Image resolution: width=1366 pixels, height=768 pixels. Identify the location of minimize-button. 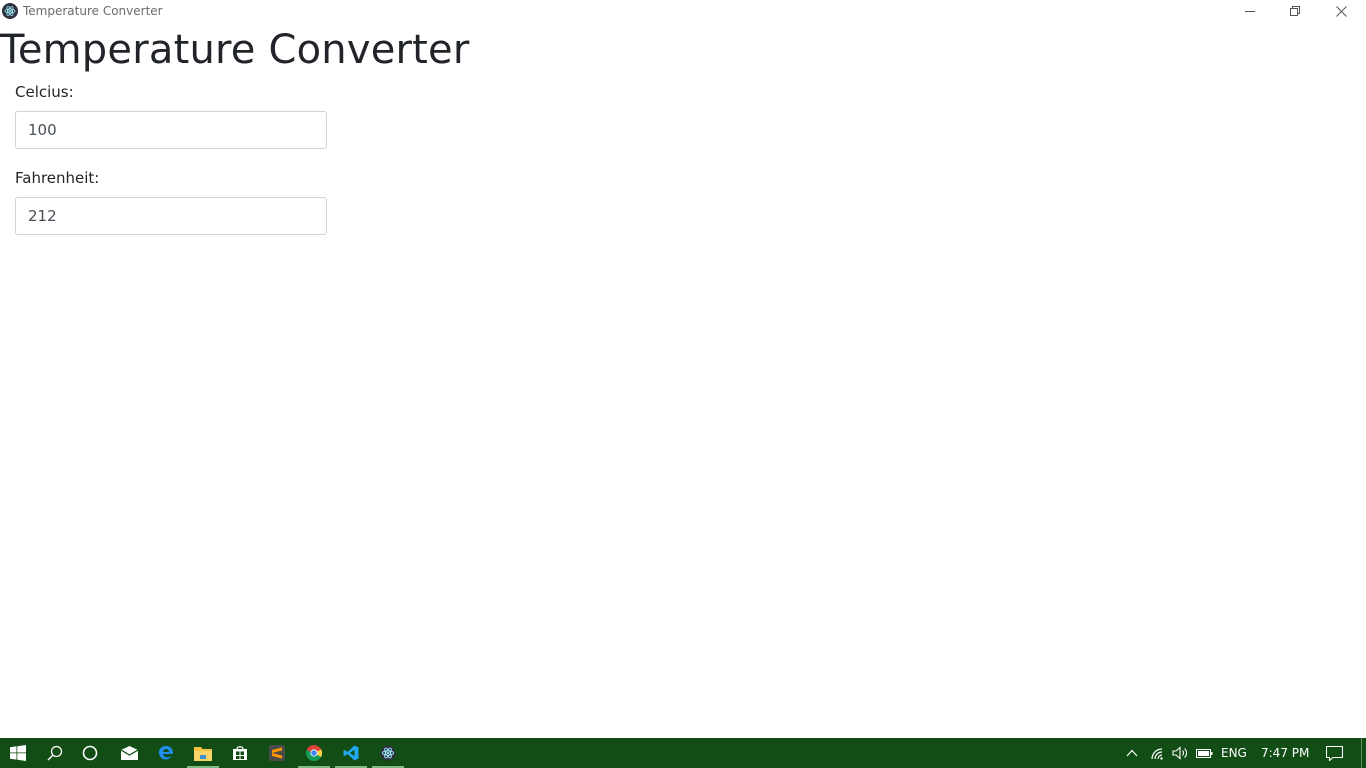
(1250, 11).